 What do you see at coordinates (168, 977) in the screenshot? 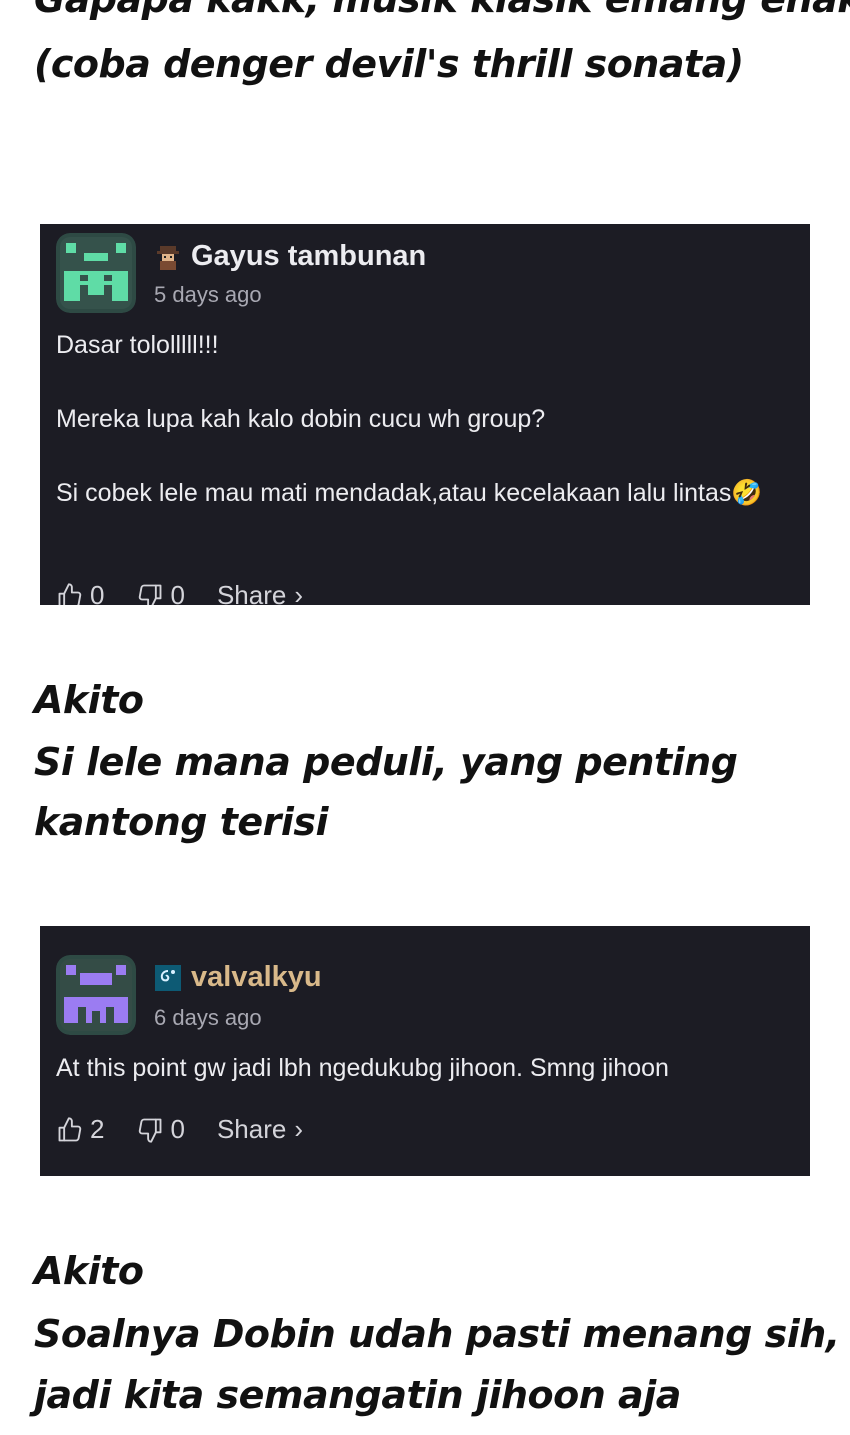
I see `swirl-icon` at bounding box center [168, 977].